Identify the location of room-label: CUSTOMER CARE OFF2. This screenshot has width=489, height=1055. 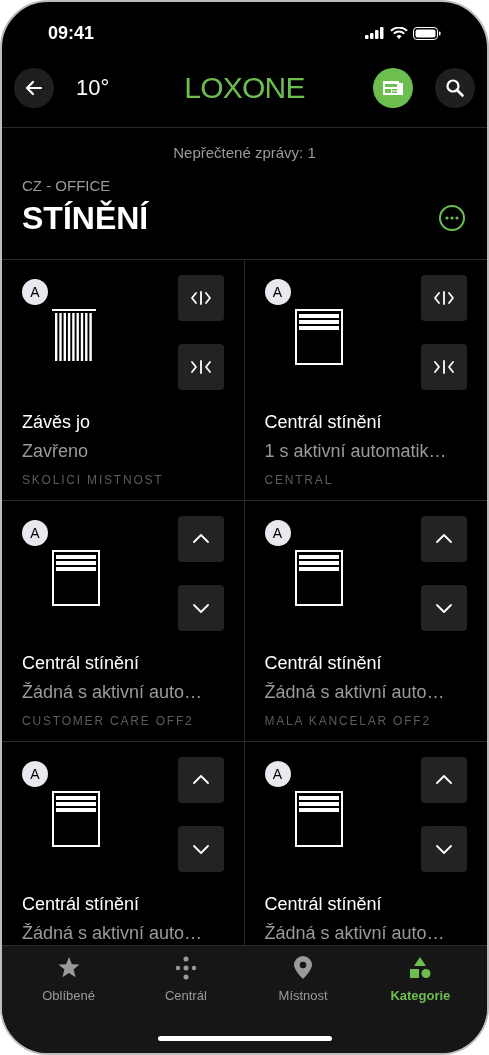
(108, 721).